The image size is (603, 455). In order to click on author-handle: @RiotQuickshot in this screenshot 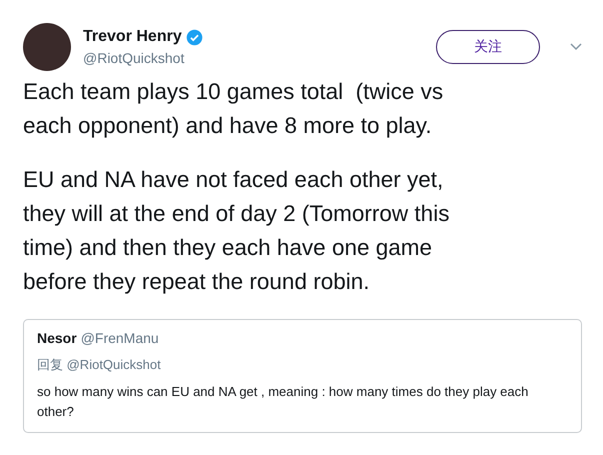, I will do `click(253, 58)`.